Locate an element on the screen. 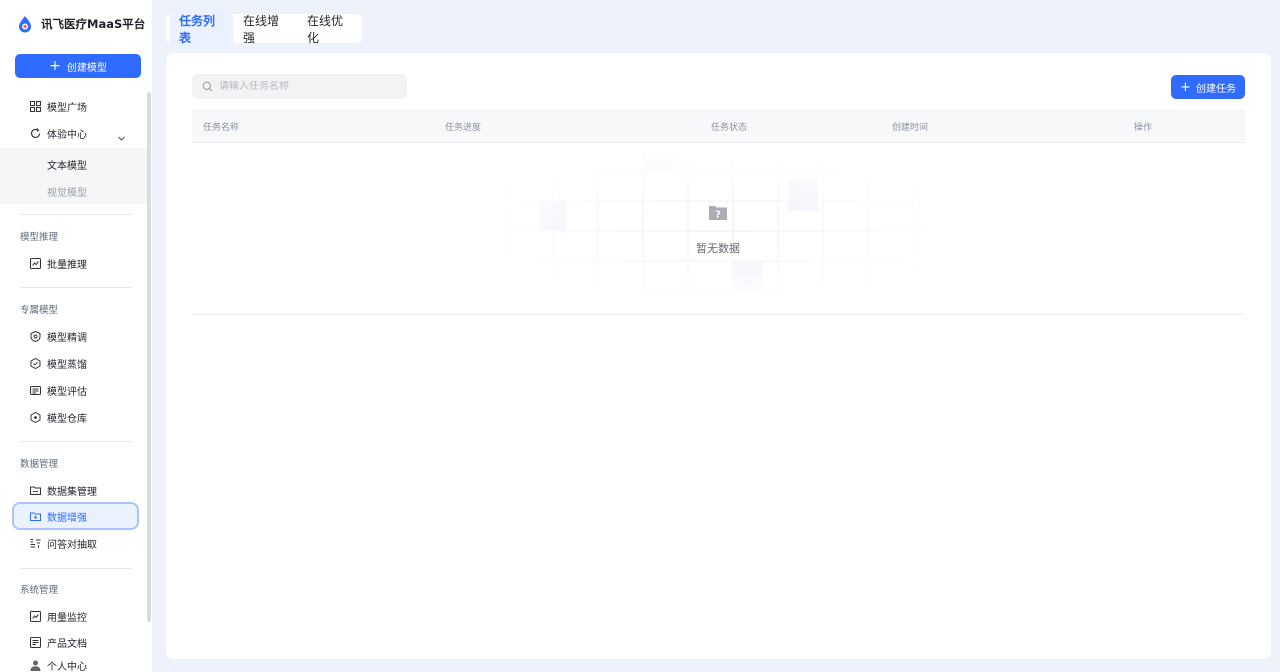  sidebar-item-batch-inference: 批量推理 is located at coordinates (58, 263).